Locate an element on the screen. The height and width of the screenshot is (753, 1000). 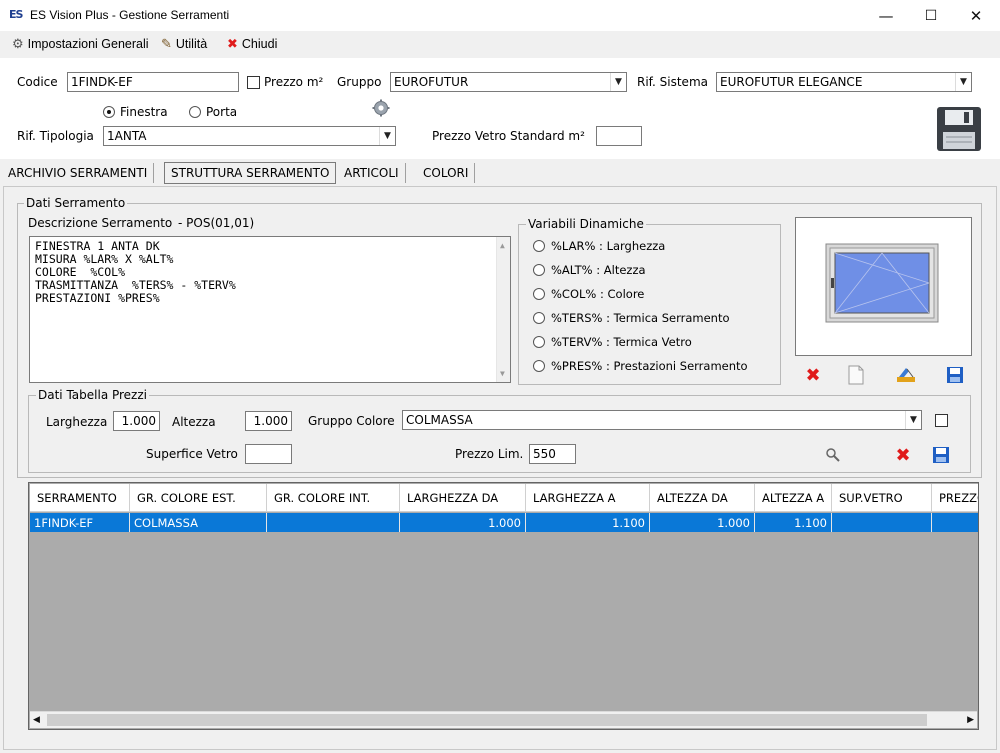
variabile-option-ters: %TERS% : Termica Serramento is located at coordinates (655, 318).